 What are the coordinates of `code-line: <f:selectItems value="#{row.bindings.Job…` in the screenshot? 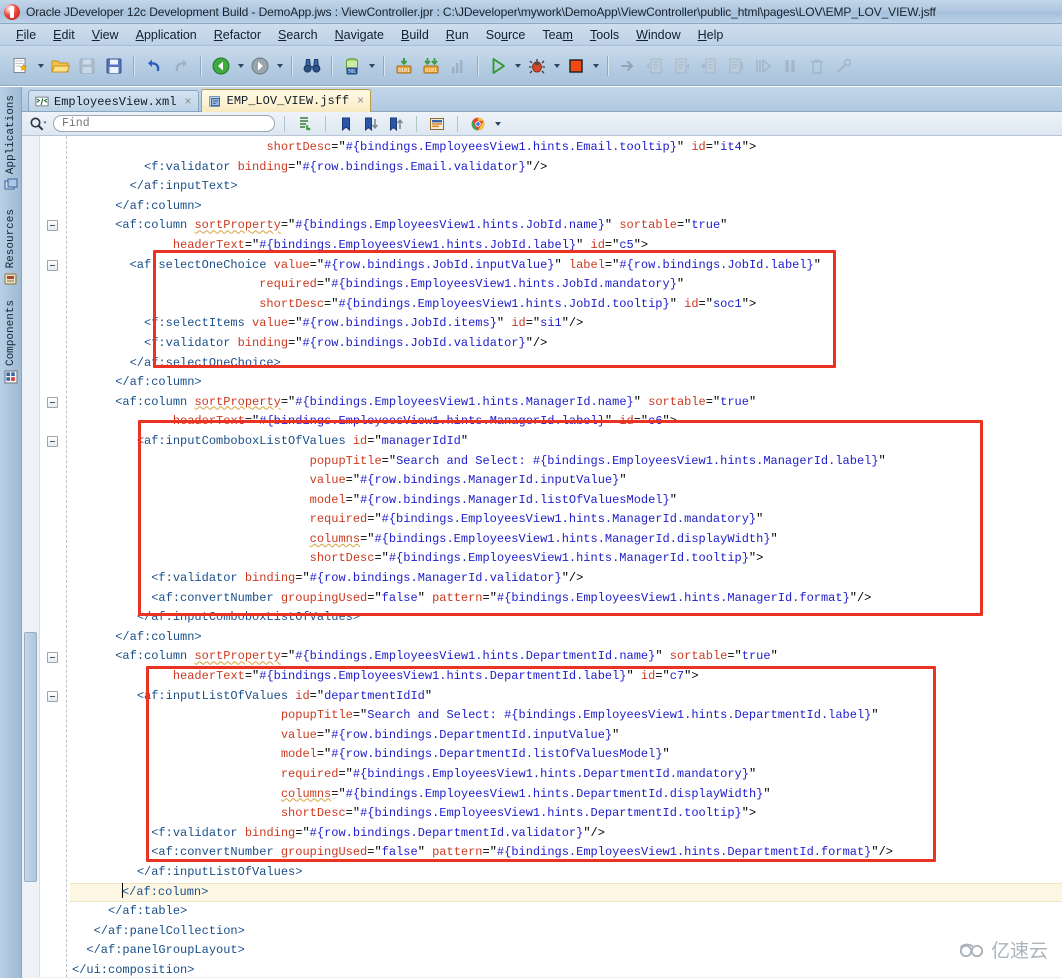 It's located at (566, 324).